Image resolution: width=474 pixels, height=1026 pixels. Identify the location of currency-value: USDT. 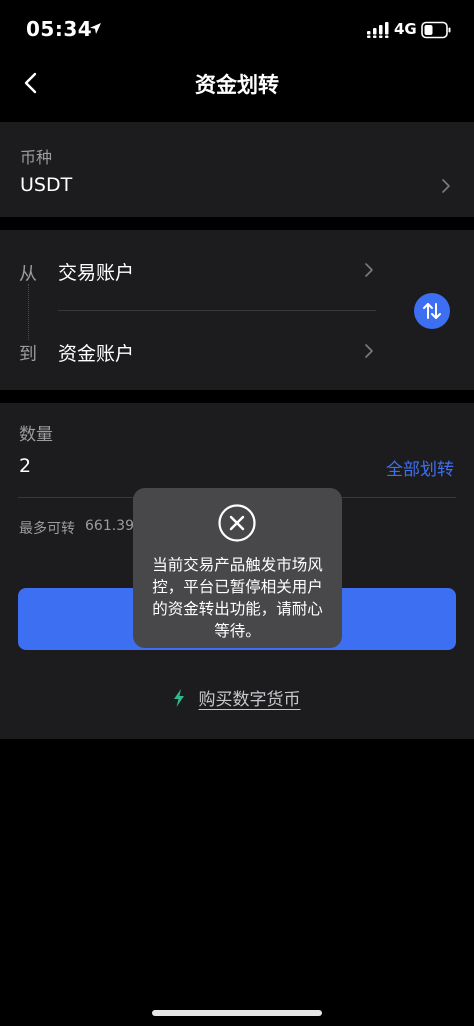
(46, 185).